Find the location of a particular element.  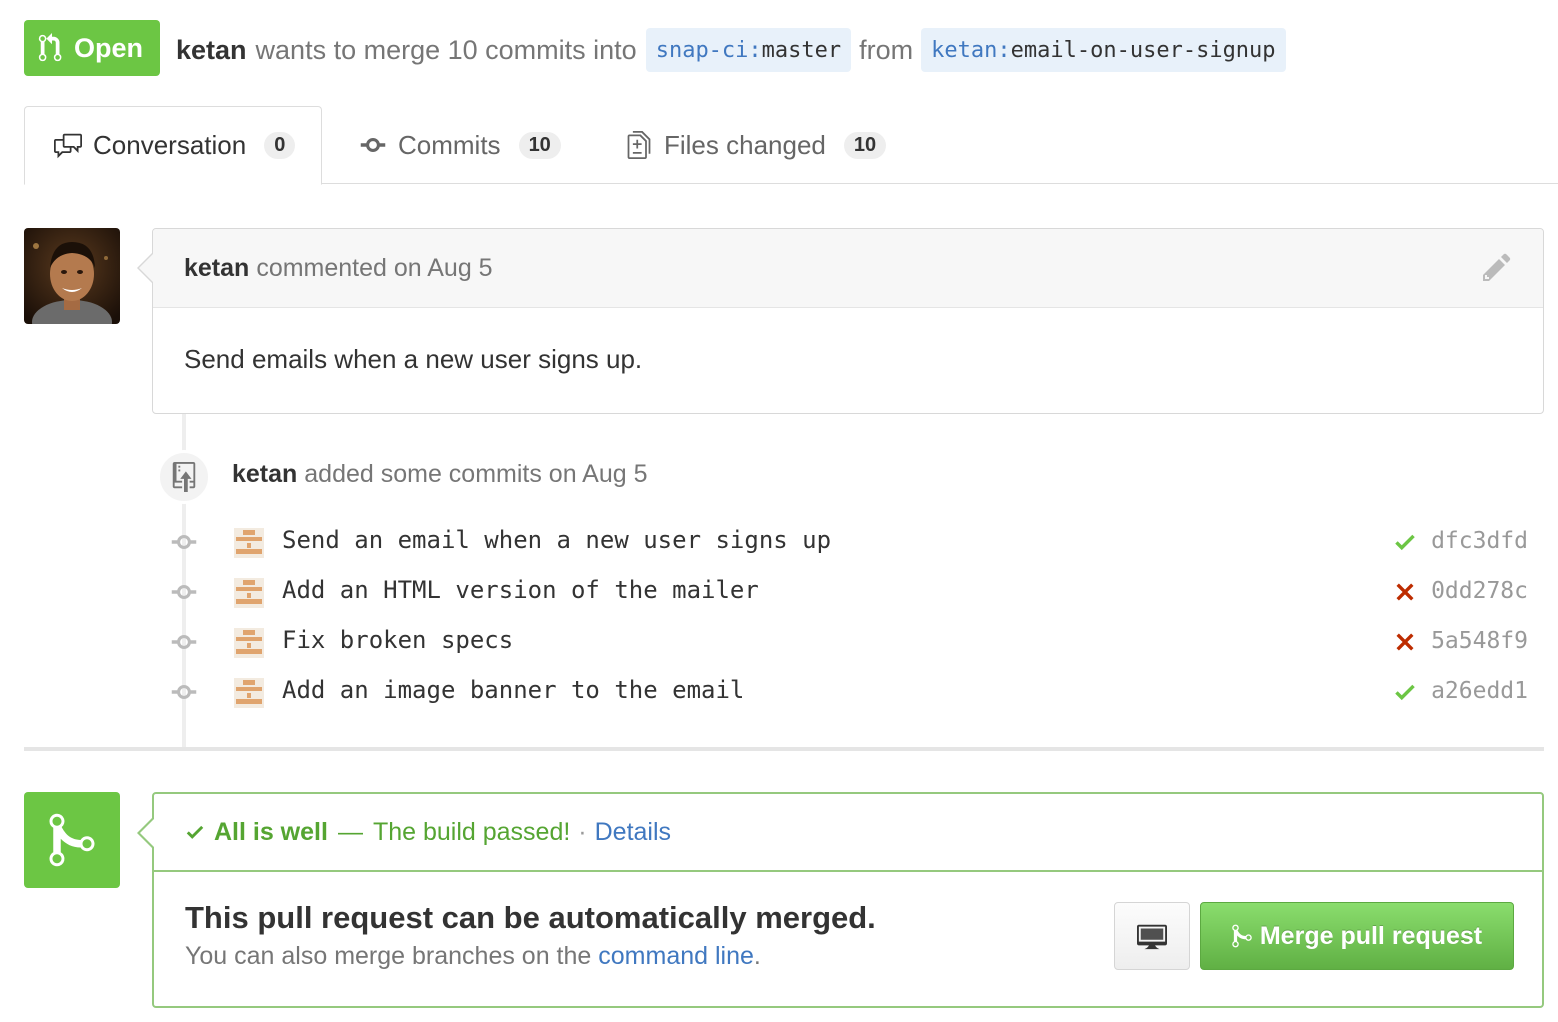

git-merge-icon is located at coordinates (72, 840).